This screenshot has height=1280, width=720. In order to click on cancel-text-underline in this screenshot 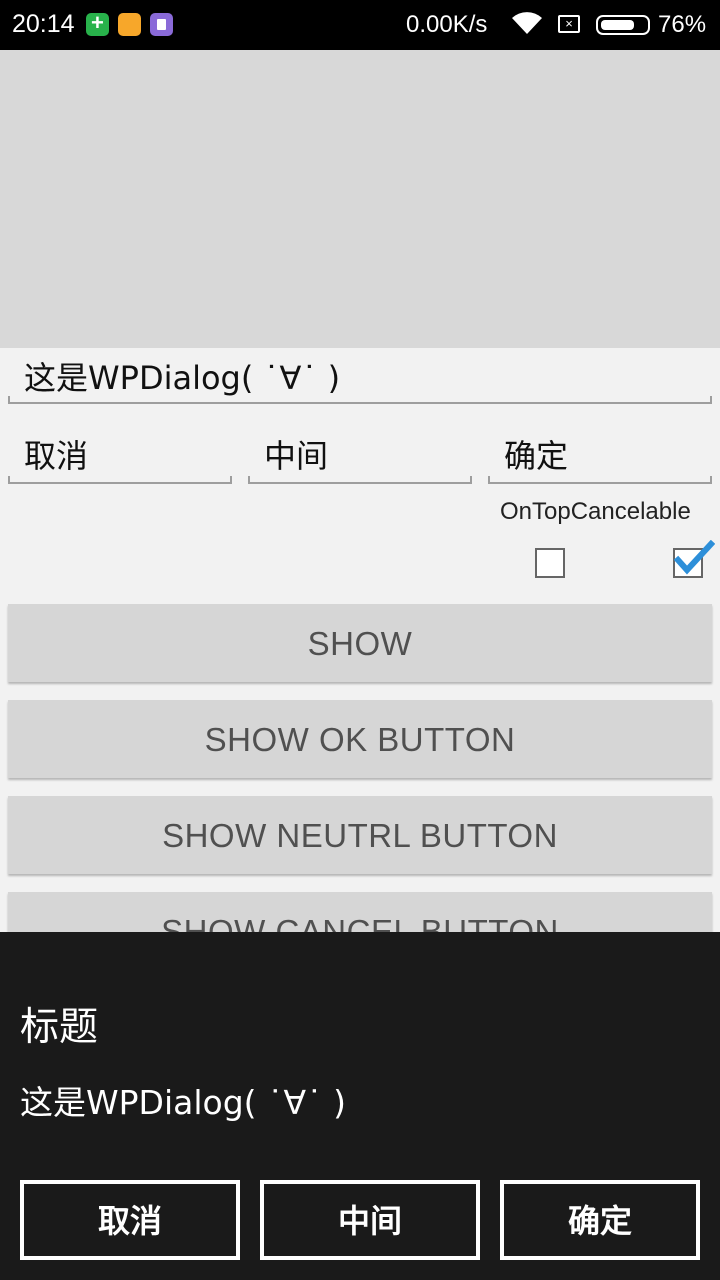, I will do `click(120, 480)`.